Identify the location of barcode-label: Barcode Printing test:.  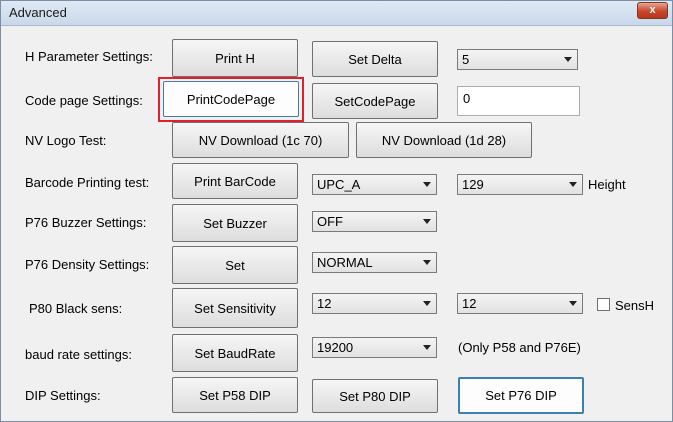
(87, 182).